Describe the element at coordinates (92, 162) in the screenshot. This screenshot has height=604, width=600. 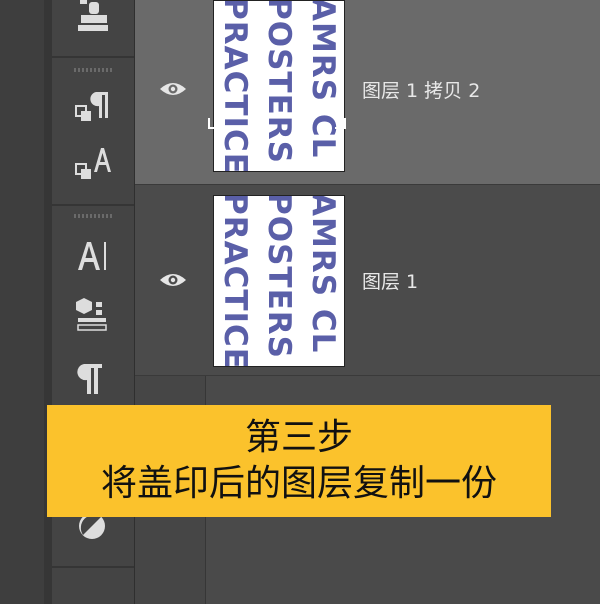
I see `character-style-icon` at that location.